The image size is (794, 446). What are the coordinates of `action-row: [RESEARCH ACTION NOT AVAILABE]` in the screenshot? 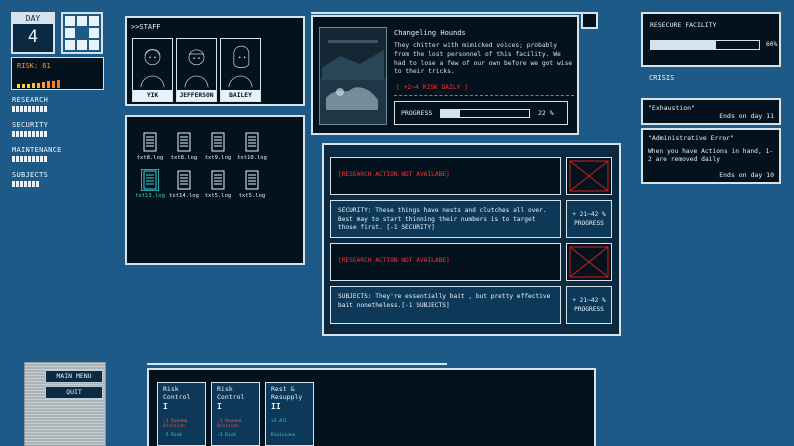 It's located at (475, 176).